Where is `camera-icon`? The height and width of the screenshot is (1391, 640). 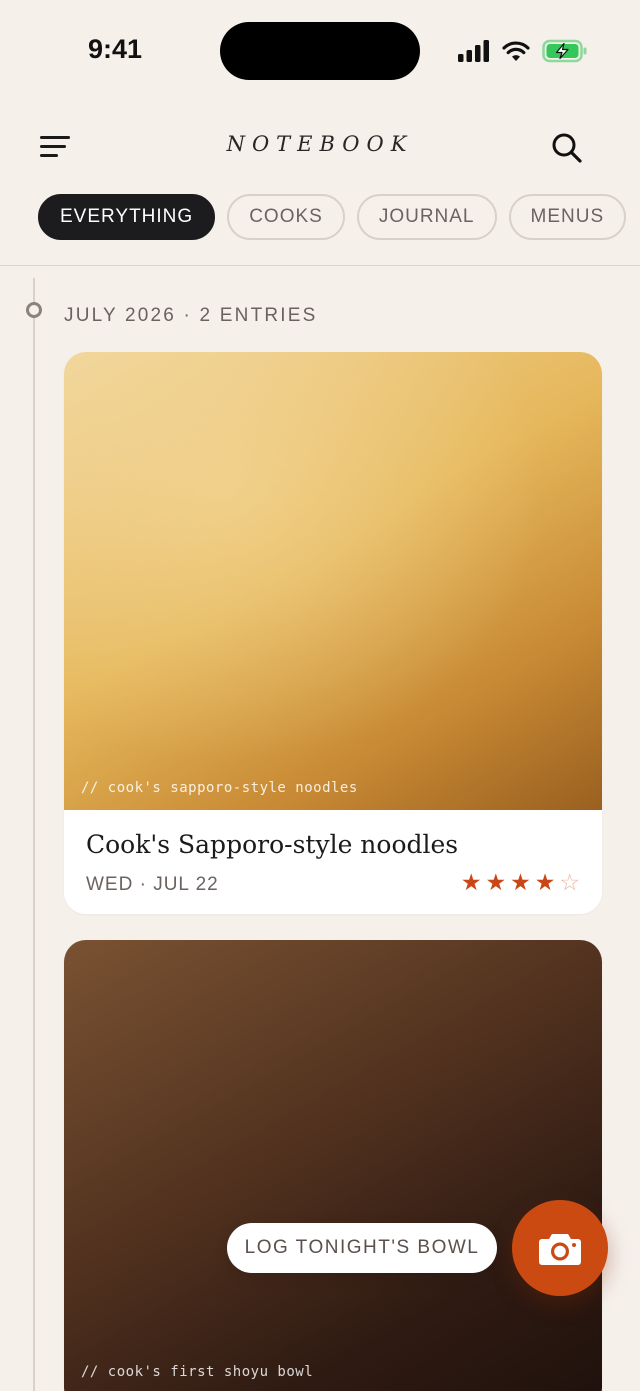
camera-icon is located at coordinates (560, 1249).